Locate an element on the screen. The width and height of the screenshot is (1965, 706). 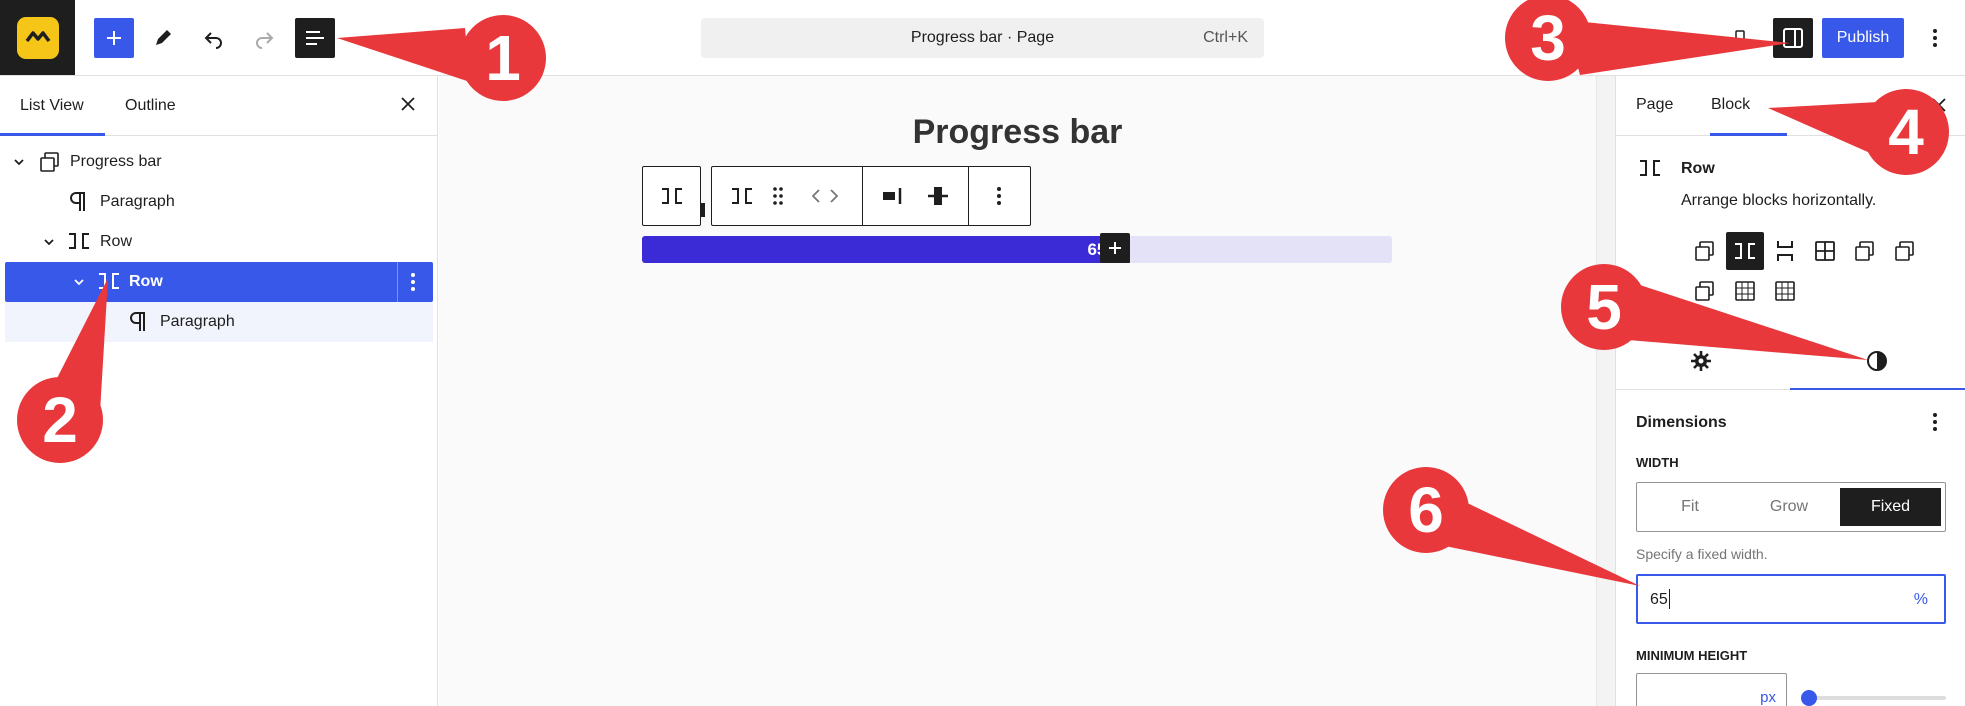
variation-pattern-b is located at coordinates (1905, 251).